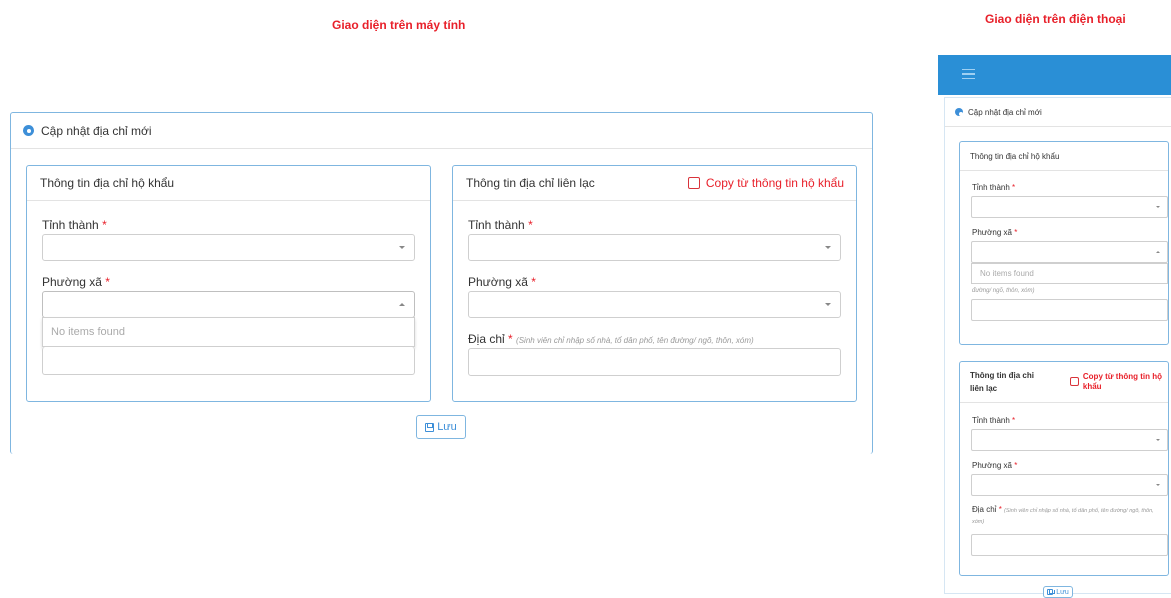 Image resolution: width=1171 pixels, height=598 pixels. I want to click on copy-from-household-checkbox: Copy từ thông tin hộ khẩu, so click(765, 183).